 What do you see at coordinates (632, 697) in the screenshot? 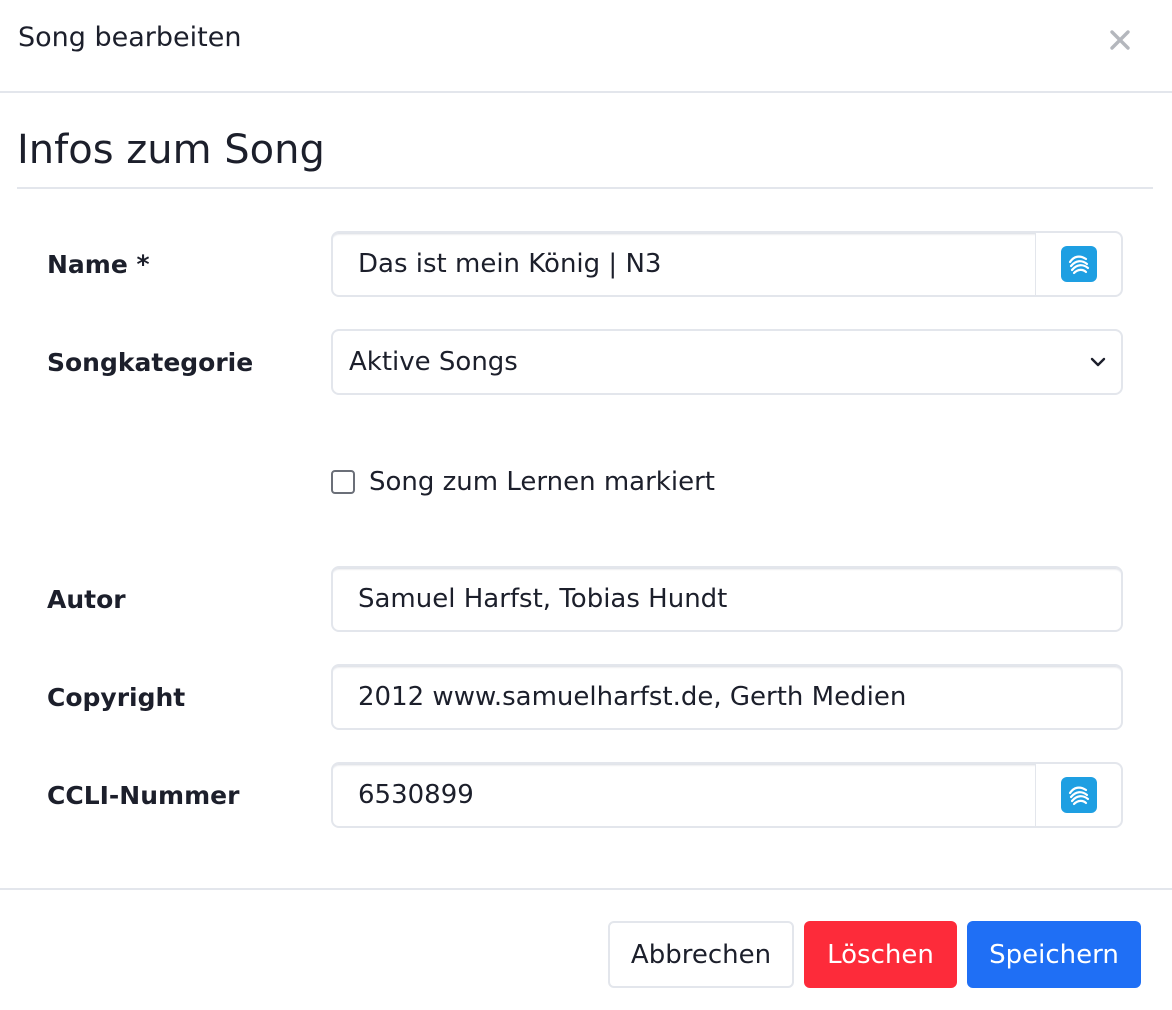
I see `copyright-value: 2012 www.samuelharfst.de, Gerth Medien` at bounding box center [632, 697].